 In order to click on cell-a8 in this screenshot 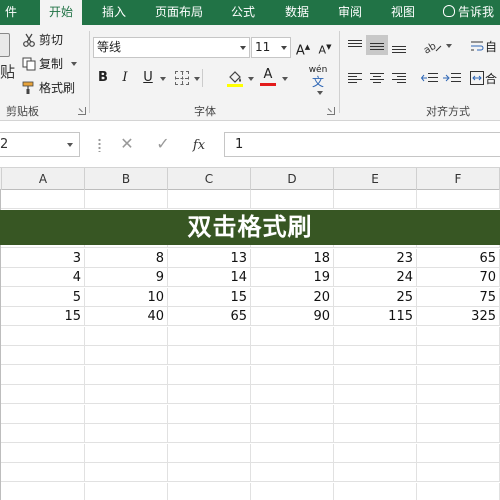, I will do `click(43, 336)`.